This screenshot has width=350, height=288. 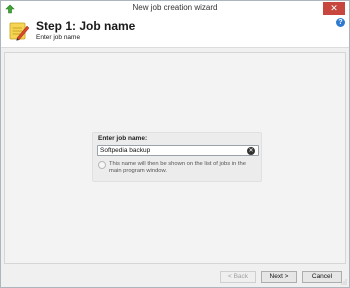 I want to click on cancel-button: Cancel, so click(x=322, y=277).